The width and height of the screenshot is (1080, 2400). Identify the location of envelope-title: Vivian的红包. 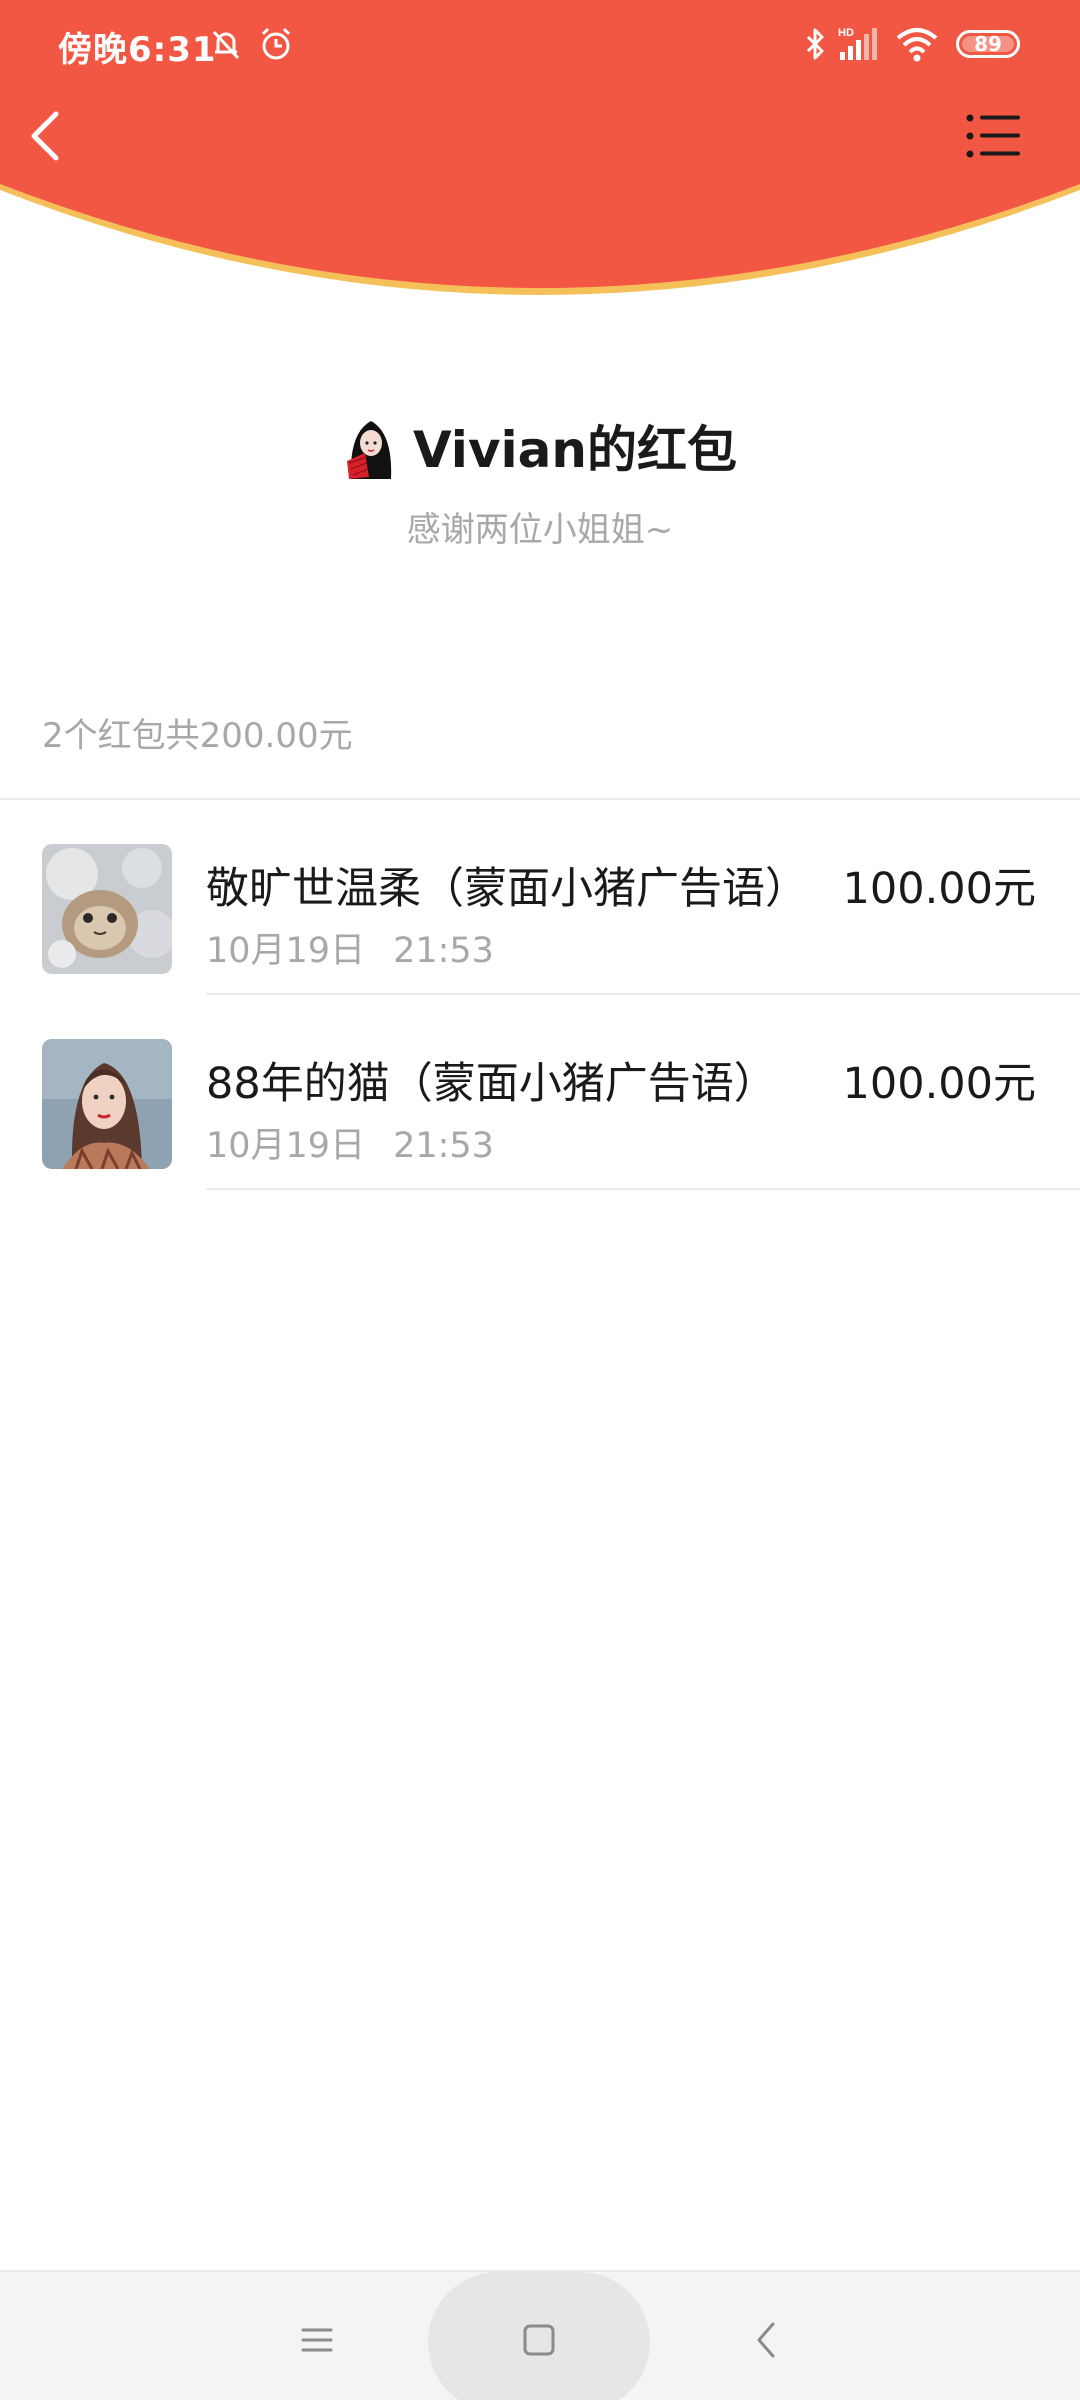
(575, 450).